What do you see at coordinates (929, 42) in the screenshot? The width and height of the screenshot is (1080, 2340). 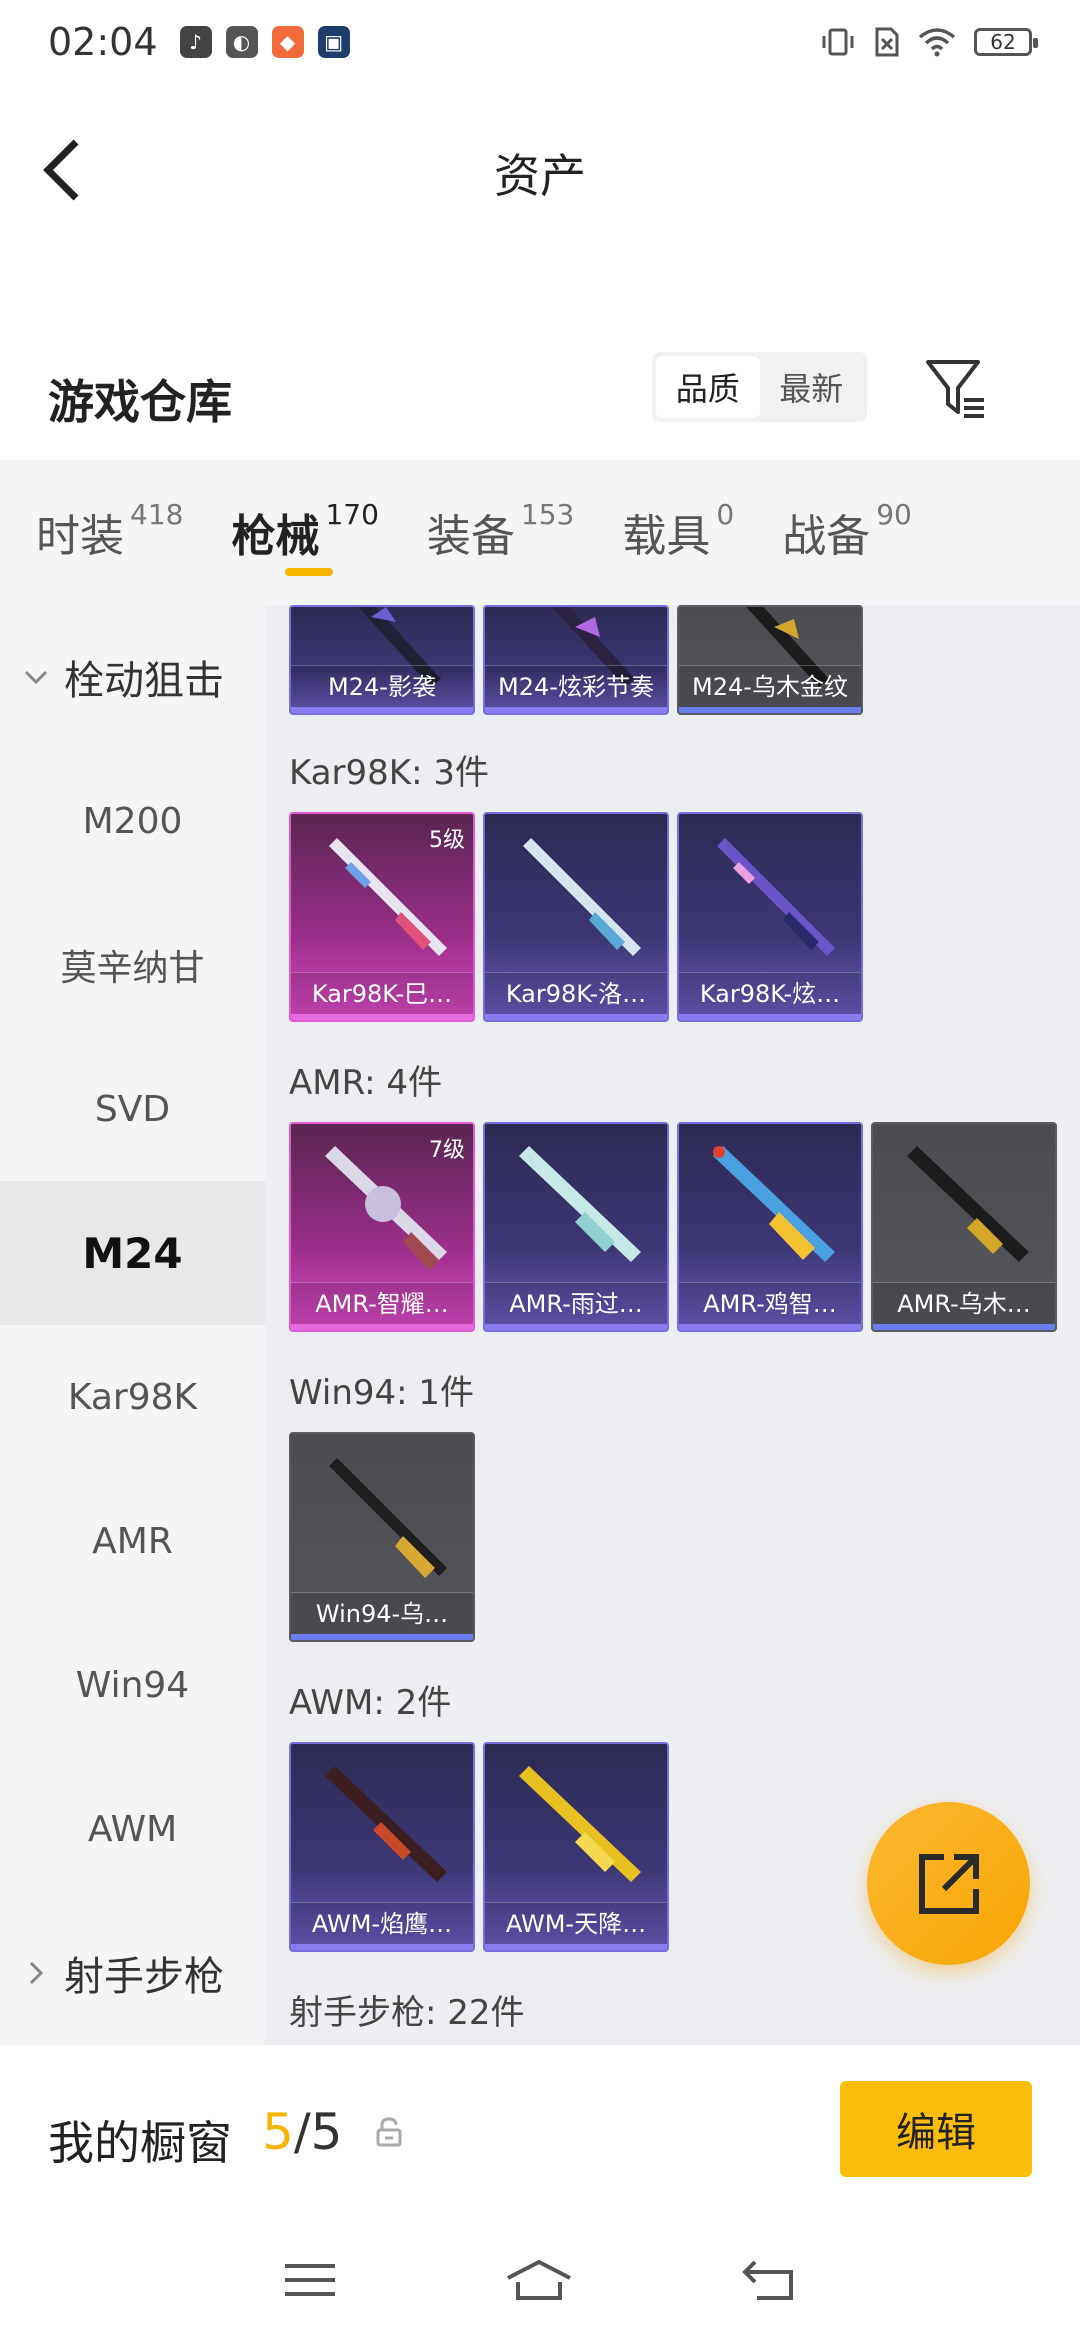 I see `status-right: 62` at bounding box center [929, 42].